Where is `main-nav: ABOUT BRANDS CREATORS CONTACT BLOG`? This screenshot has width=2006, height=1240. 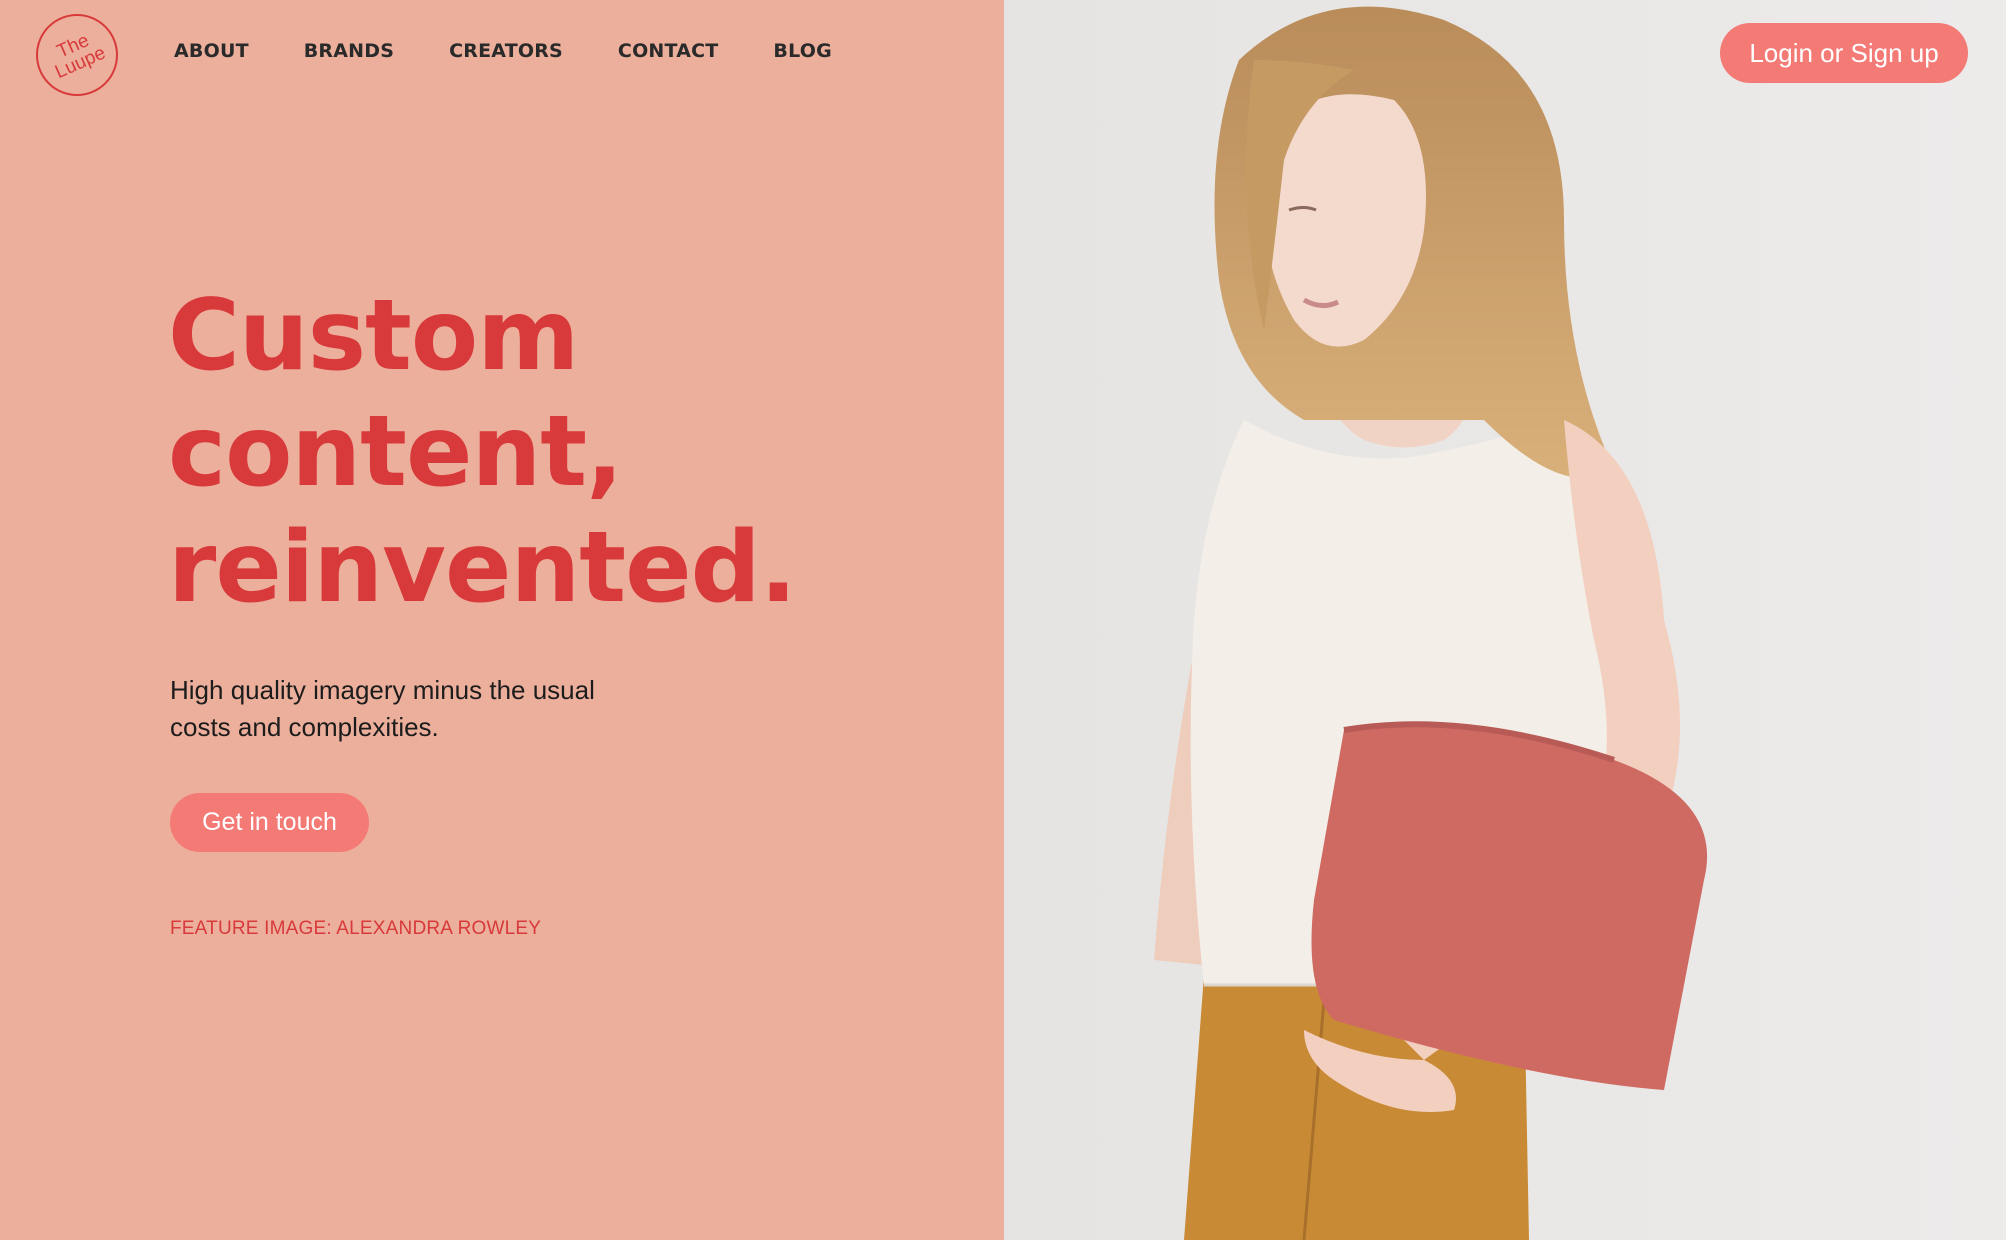
main-nav: ABOUT BRANDS CREATORS CONTACT BLOG is located at coordinates (530, 51).